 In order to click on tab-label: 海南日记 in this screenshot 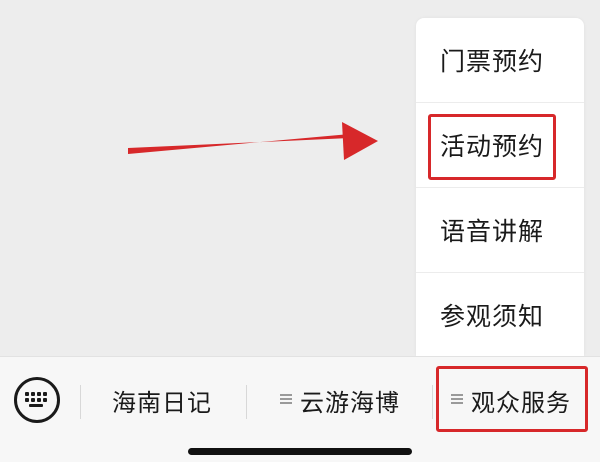, I will do `click(162, 402)`.